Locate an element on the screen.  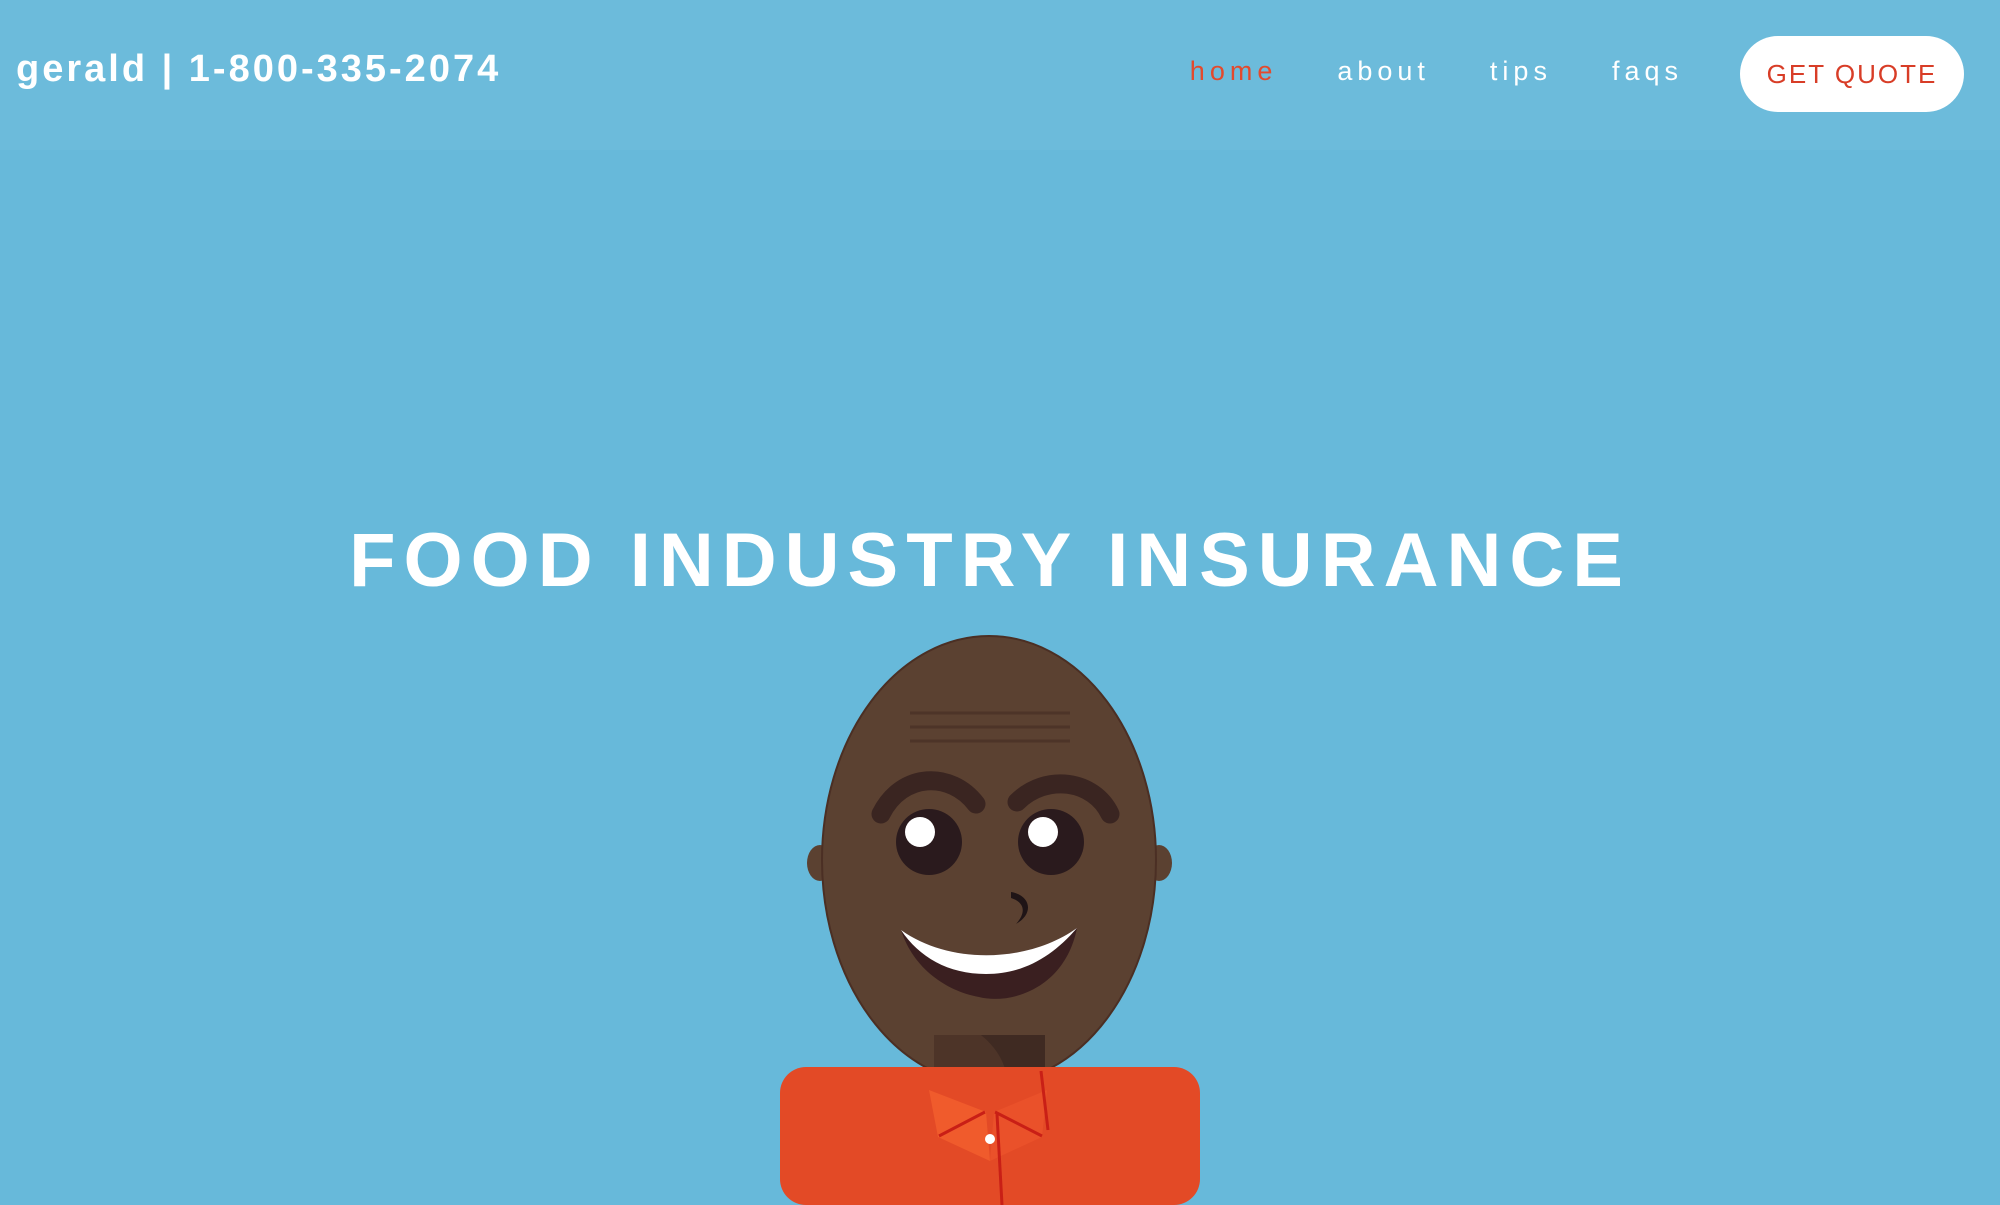
gerald-character-illustration is located at coordinates (990, 920).